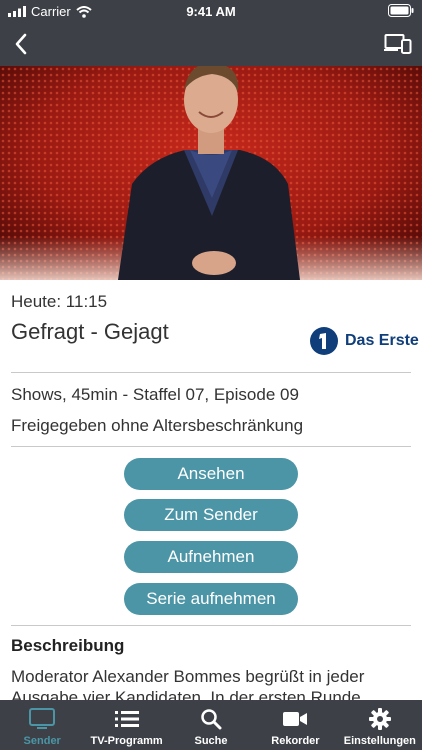 This screenshot has width=422, height=750. I want to click on tab-label: TV-Programm, so click(126, 741).